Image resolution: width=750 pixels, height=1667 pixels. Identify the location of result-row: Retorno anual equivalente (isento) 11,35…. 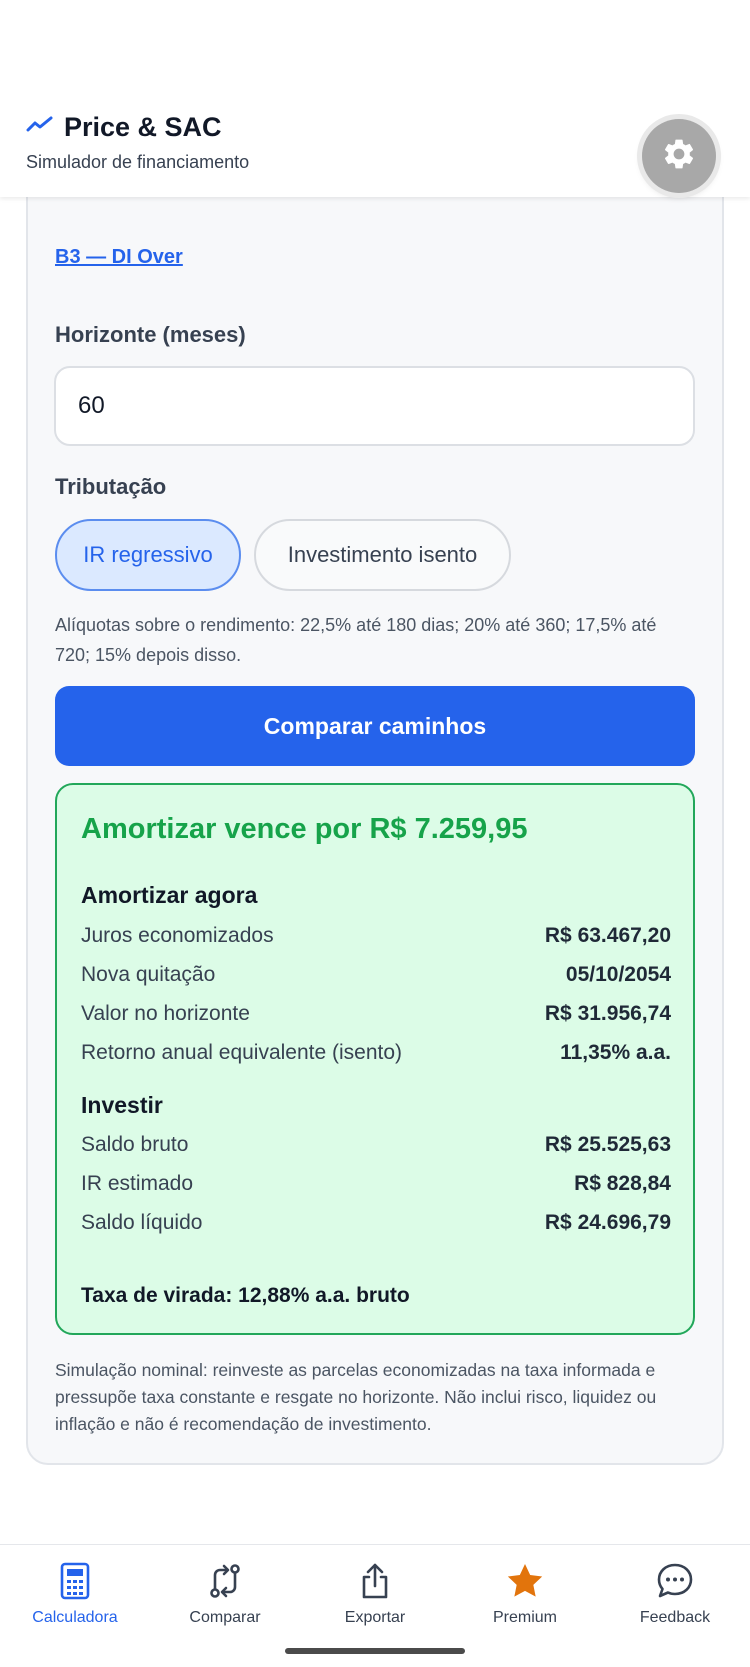
(376, 1053).